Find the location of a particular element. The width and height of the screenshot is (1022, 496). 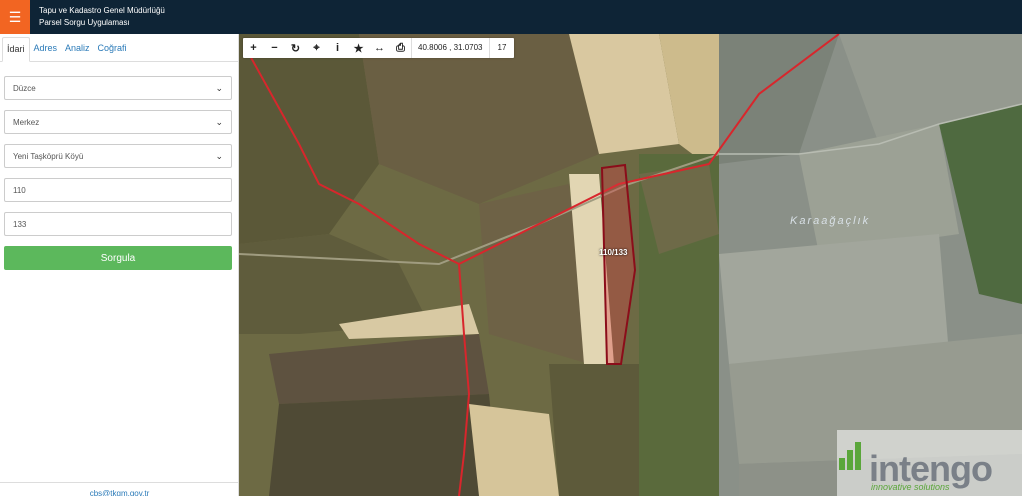

tab-cografi: Coğrafi is located at coordinates (112, 49).